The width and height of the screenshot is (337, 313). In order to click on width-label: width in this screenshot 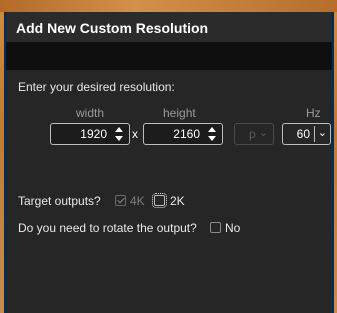, I will do `click(90, 113)`.